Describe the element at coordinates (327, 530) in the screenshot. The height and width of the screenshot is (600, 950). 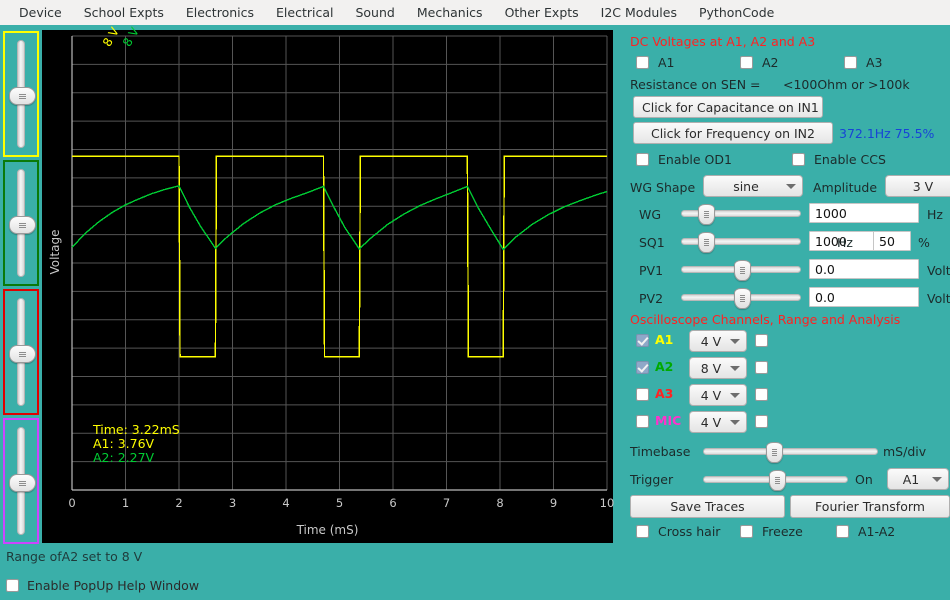
I see `plot-x-axis-label: Time (mS)` at that location.